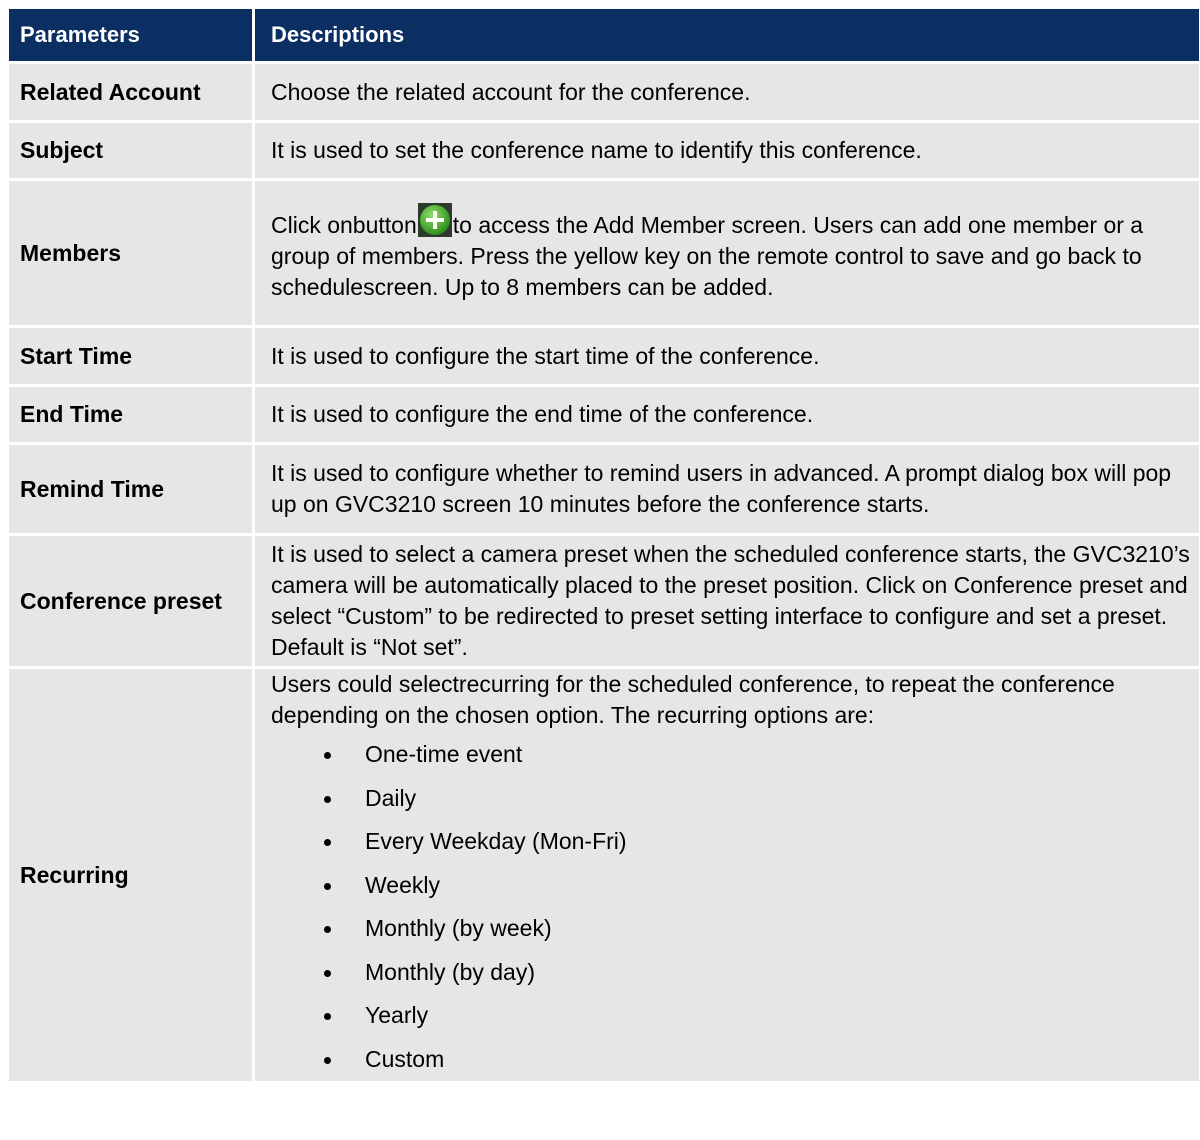 Image resolution: width=1200 pixels, height=1140 pixels. I want to click on list-item: Yearly, so click(757, 1016).